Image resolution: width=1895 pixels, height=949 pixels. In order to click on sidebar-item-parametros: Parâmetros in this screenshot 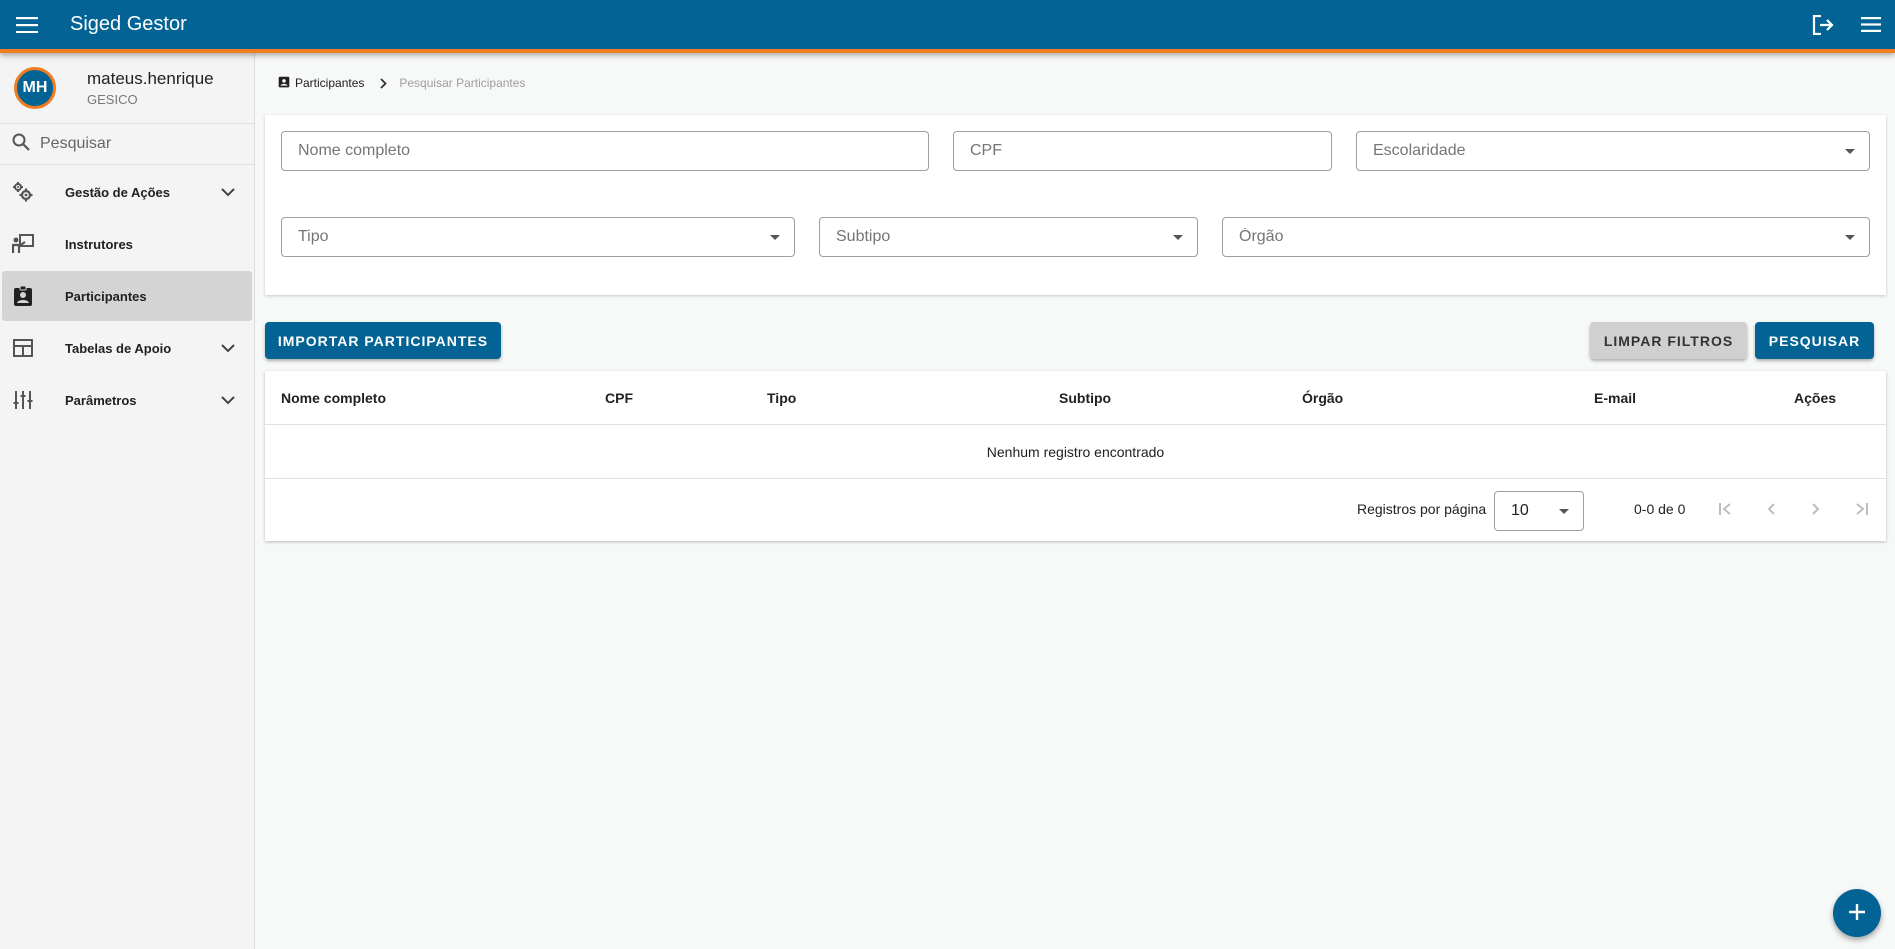, I will do `click(127, 400)`.